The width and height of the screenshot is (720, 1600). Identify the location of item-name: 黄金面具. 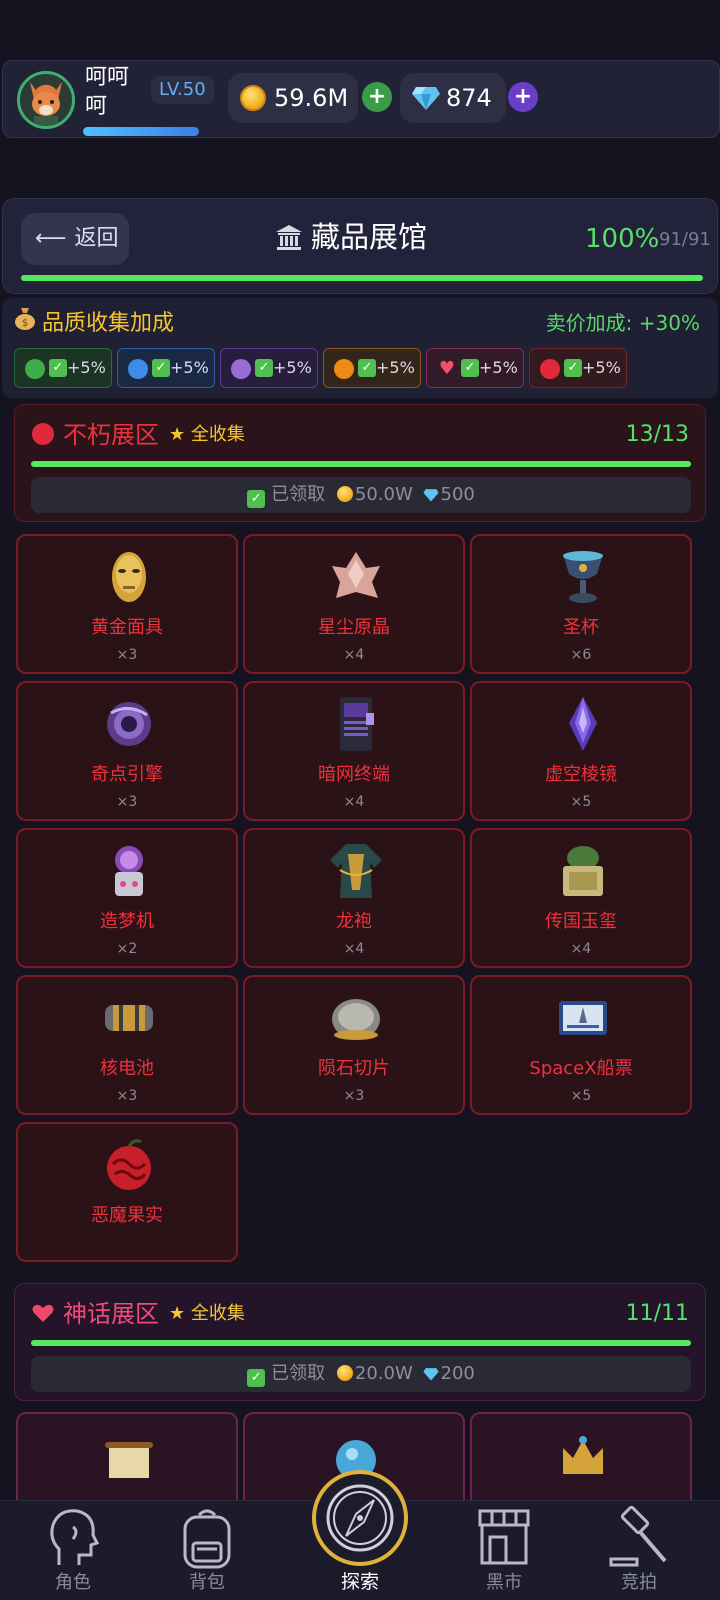
(127, 627).